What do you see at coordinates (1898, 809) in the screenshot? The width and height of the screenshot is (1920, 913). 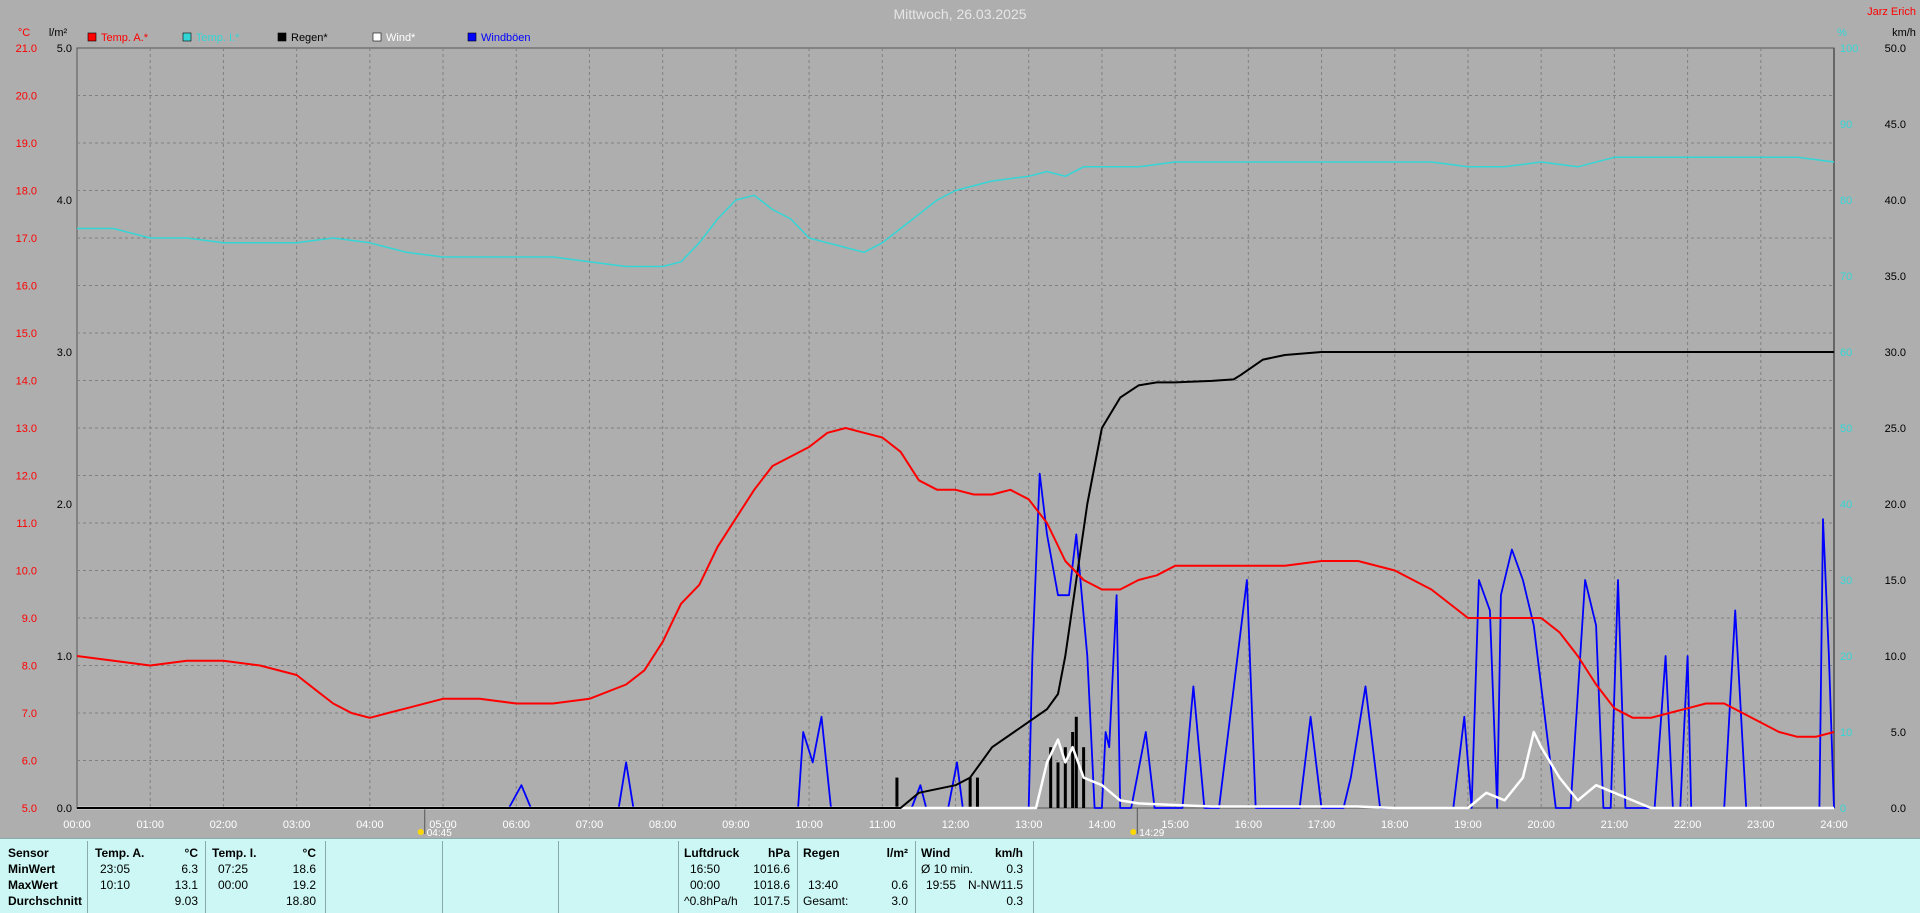 I see `wind-tick-label: 0.0` at bounding box center [1898, 809].